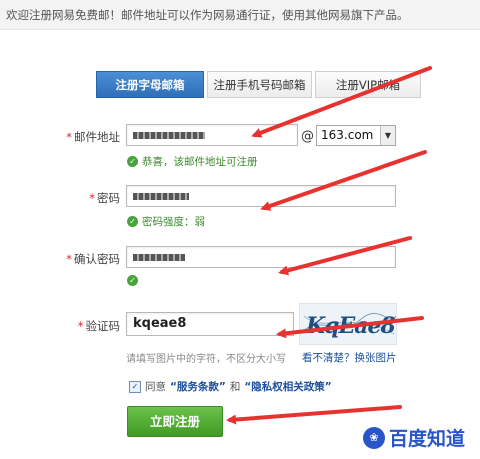 Image resolution: width=480 pixels, height=459 pixels. I want to click on paw-icon: ❀, so click(374, 437).